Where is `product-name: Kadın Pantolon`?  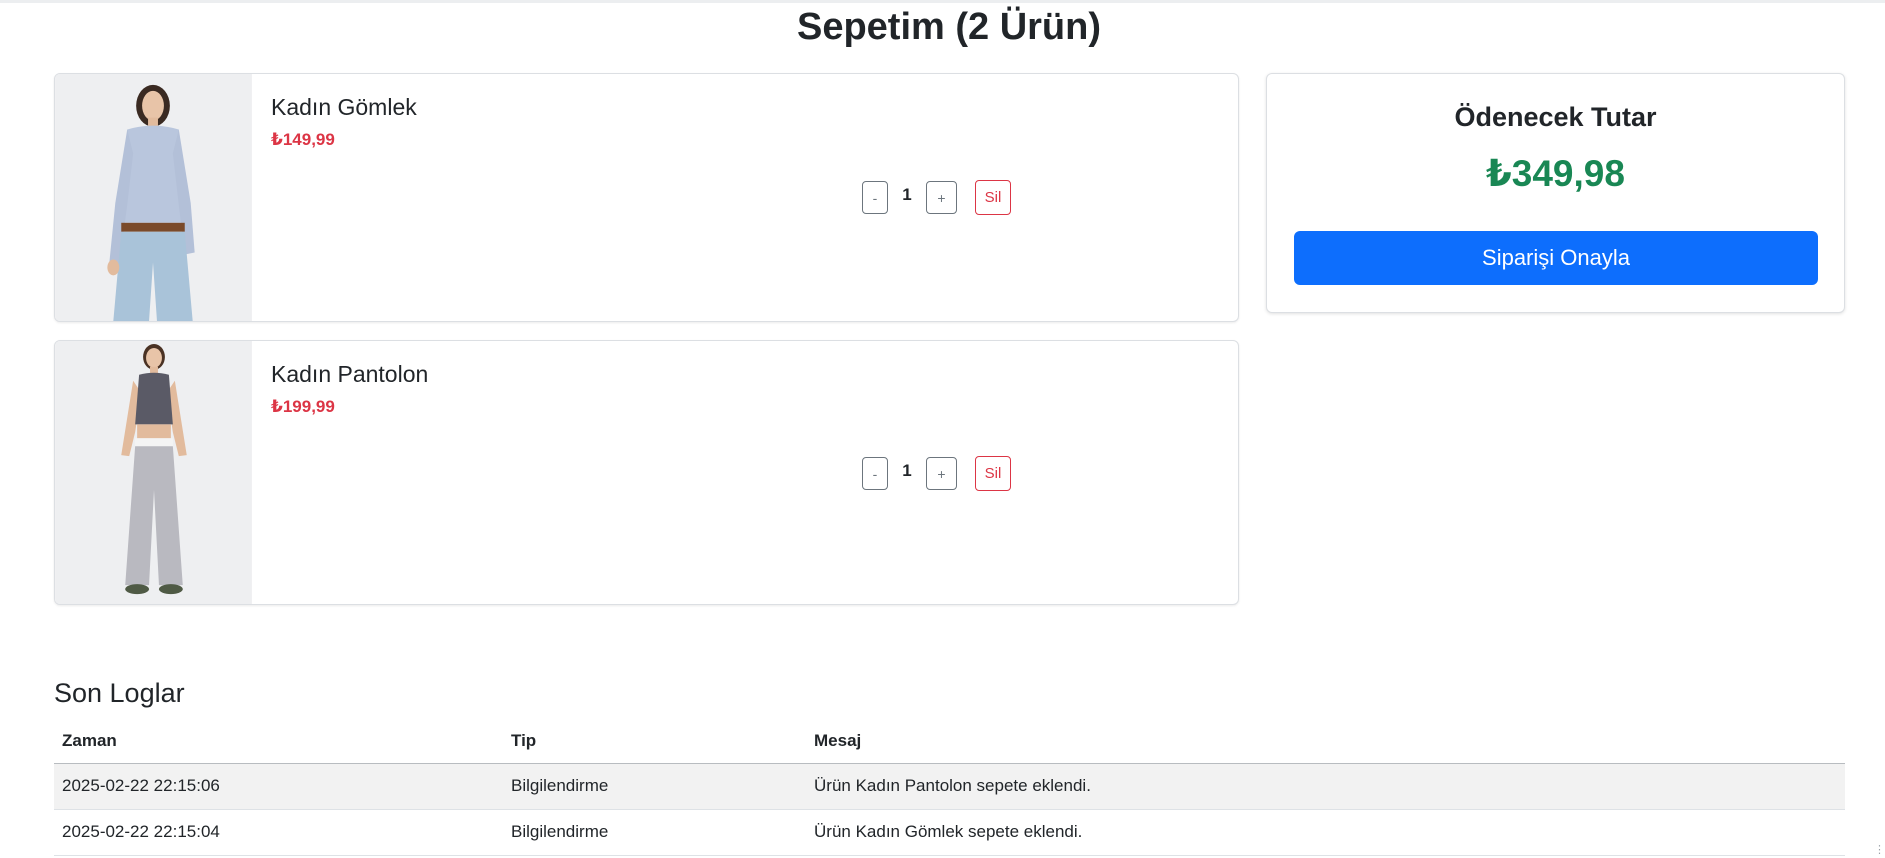
product-name: Kadın Pantolon is located at coordinates (350, 374).